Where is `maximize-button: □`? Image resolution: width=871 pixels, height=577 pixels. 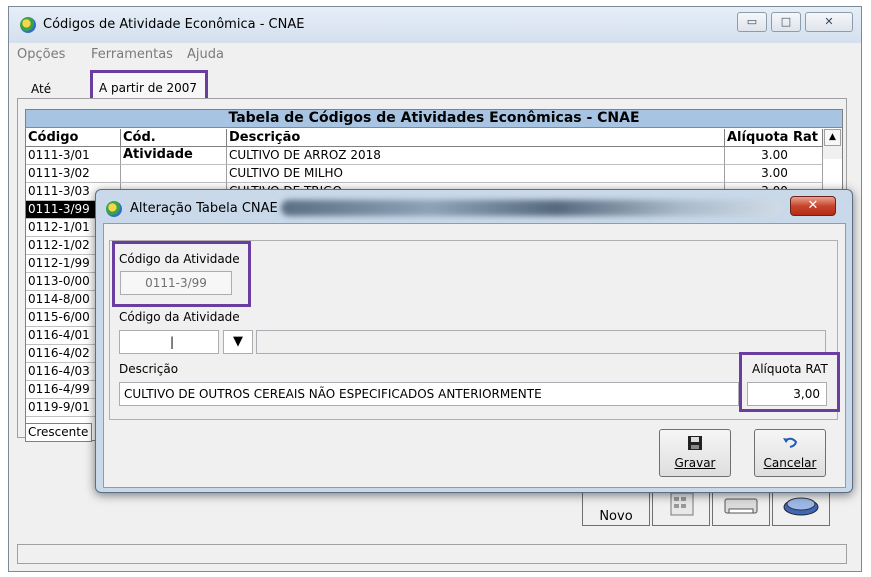 maximize-button: □ is located at coordinates (786, 22).